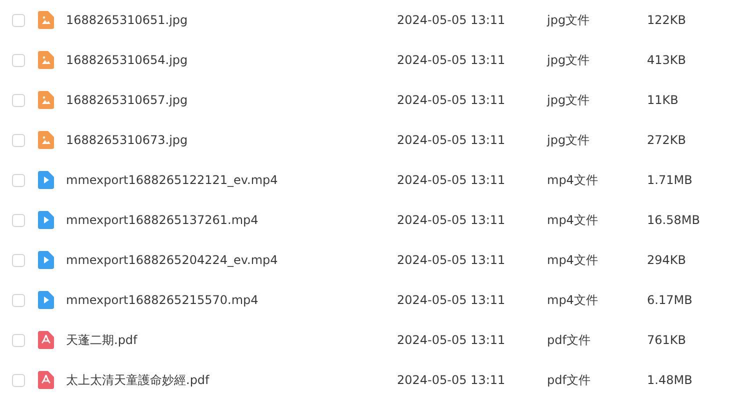  Describe the element at coordinates (231, 180) in the screenshot. I see `file-name: mmexport1688265122121_ev.mp4` at that location.